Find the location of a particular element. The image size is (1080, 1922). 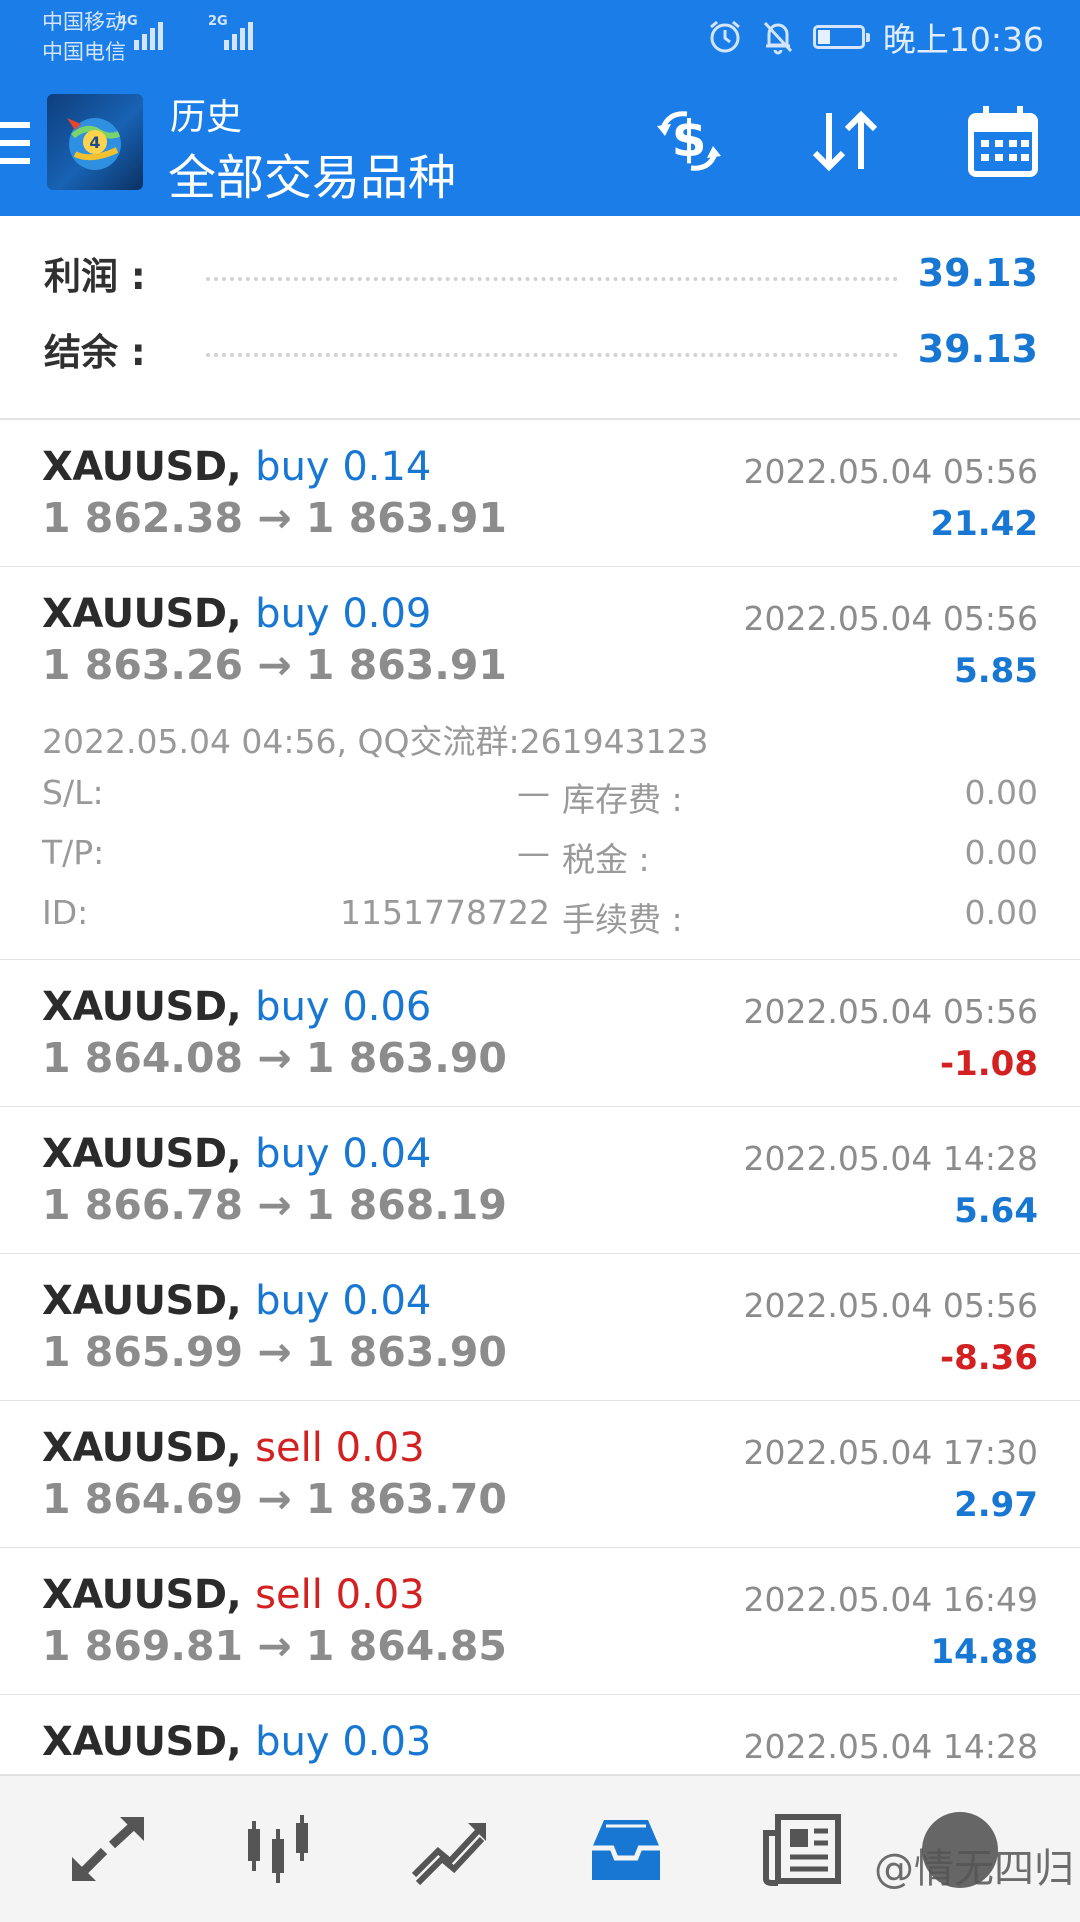

fee-value: 0.00 is located at coordinates (1001, 912).